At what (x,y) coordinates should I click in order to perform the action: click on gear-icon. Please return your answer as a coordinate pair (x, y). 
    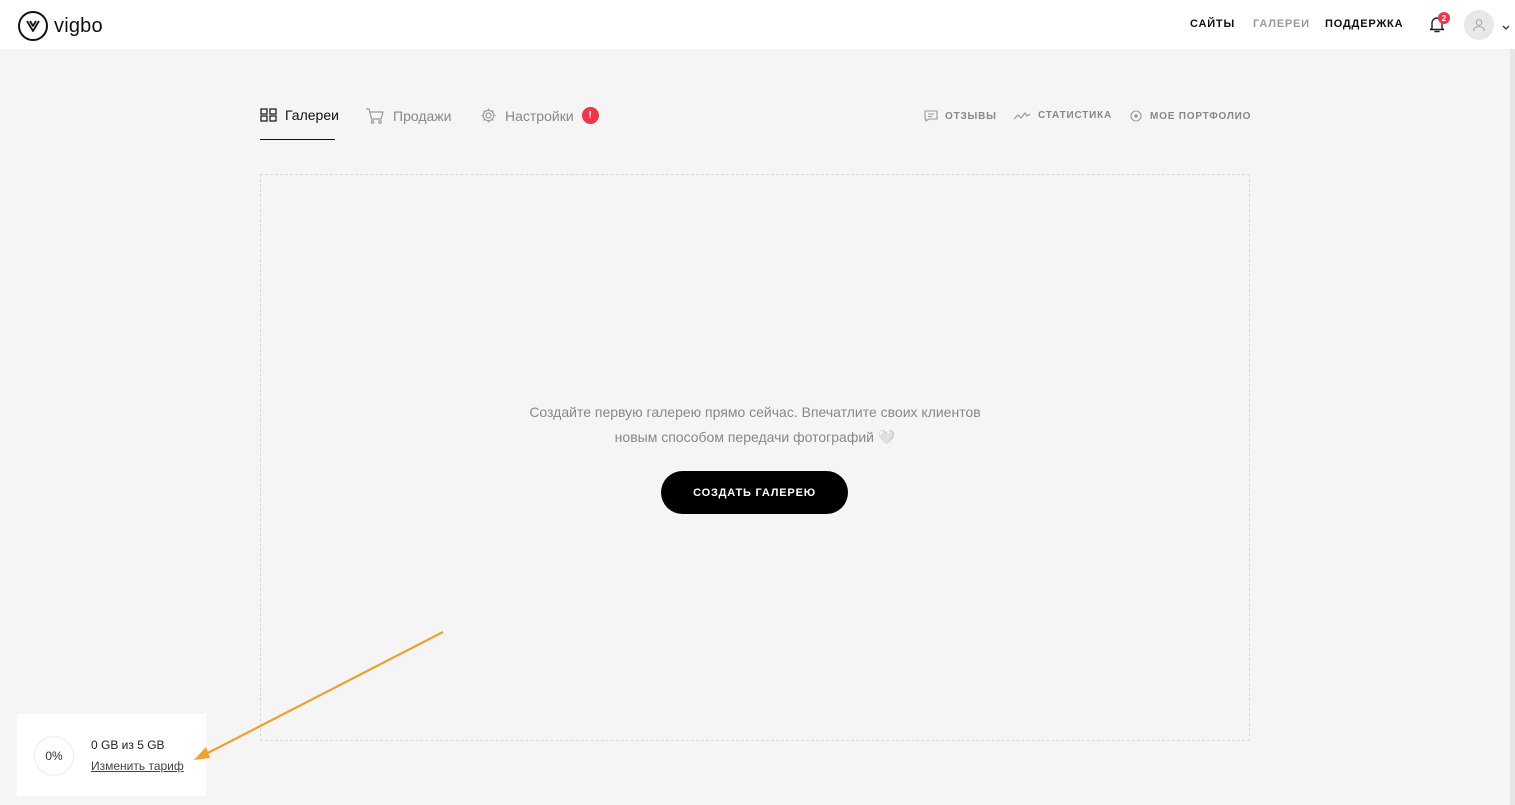
    Looking at the image, I should click on (488, 115).